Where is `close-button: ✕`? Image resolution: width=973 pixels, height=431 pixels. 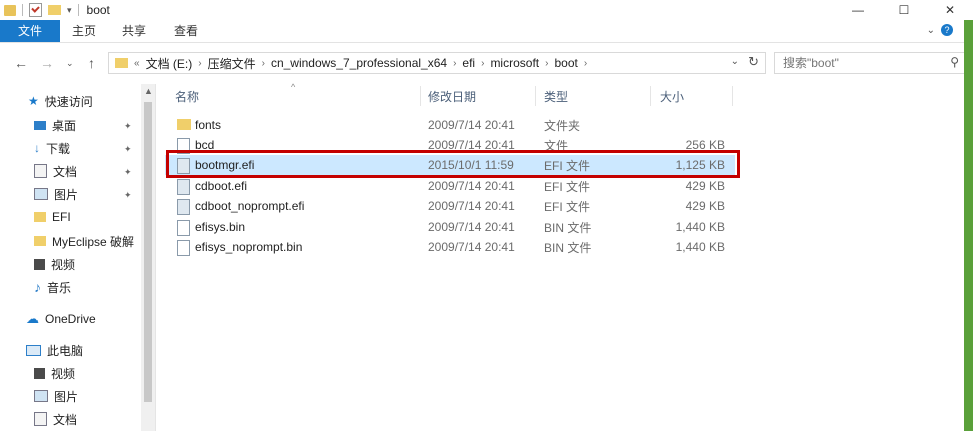
close-button: ✕ is located at coordinates (950, 10).